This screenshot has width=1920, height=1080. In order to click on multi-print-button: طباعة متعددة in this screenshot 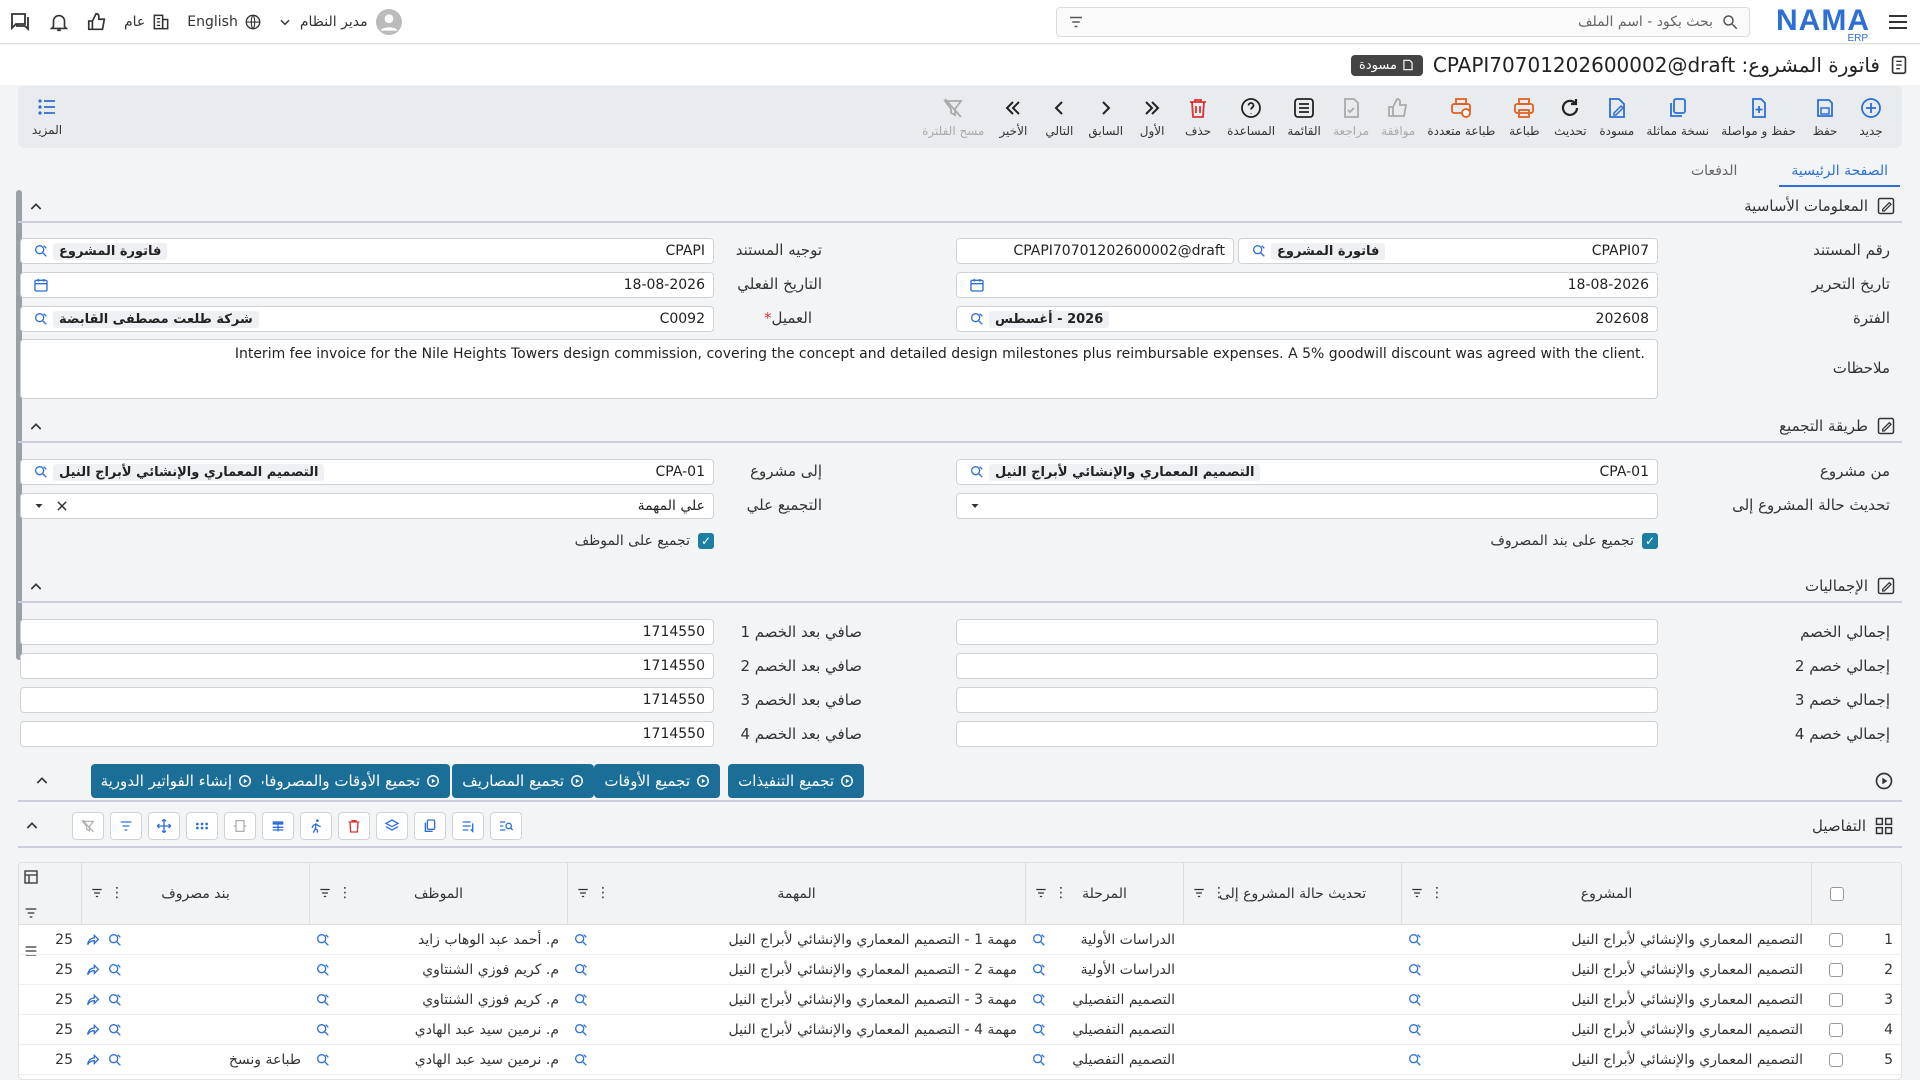, I will do `click(1461, 117)`.